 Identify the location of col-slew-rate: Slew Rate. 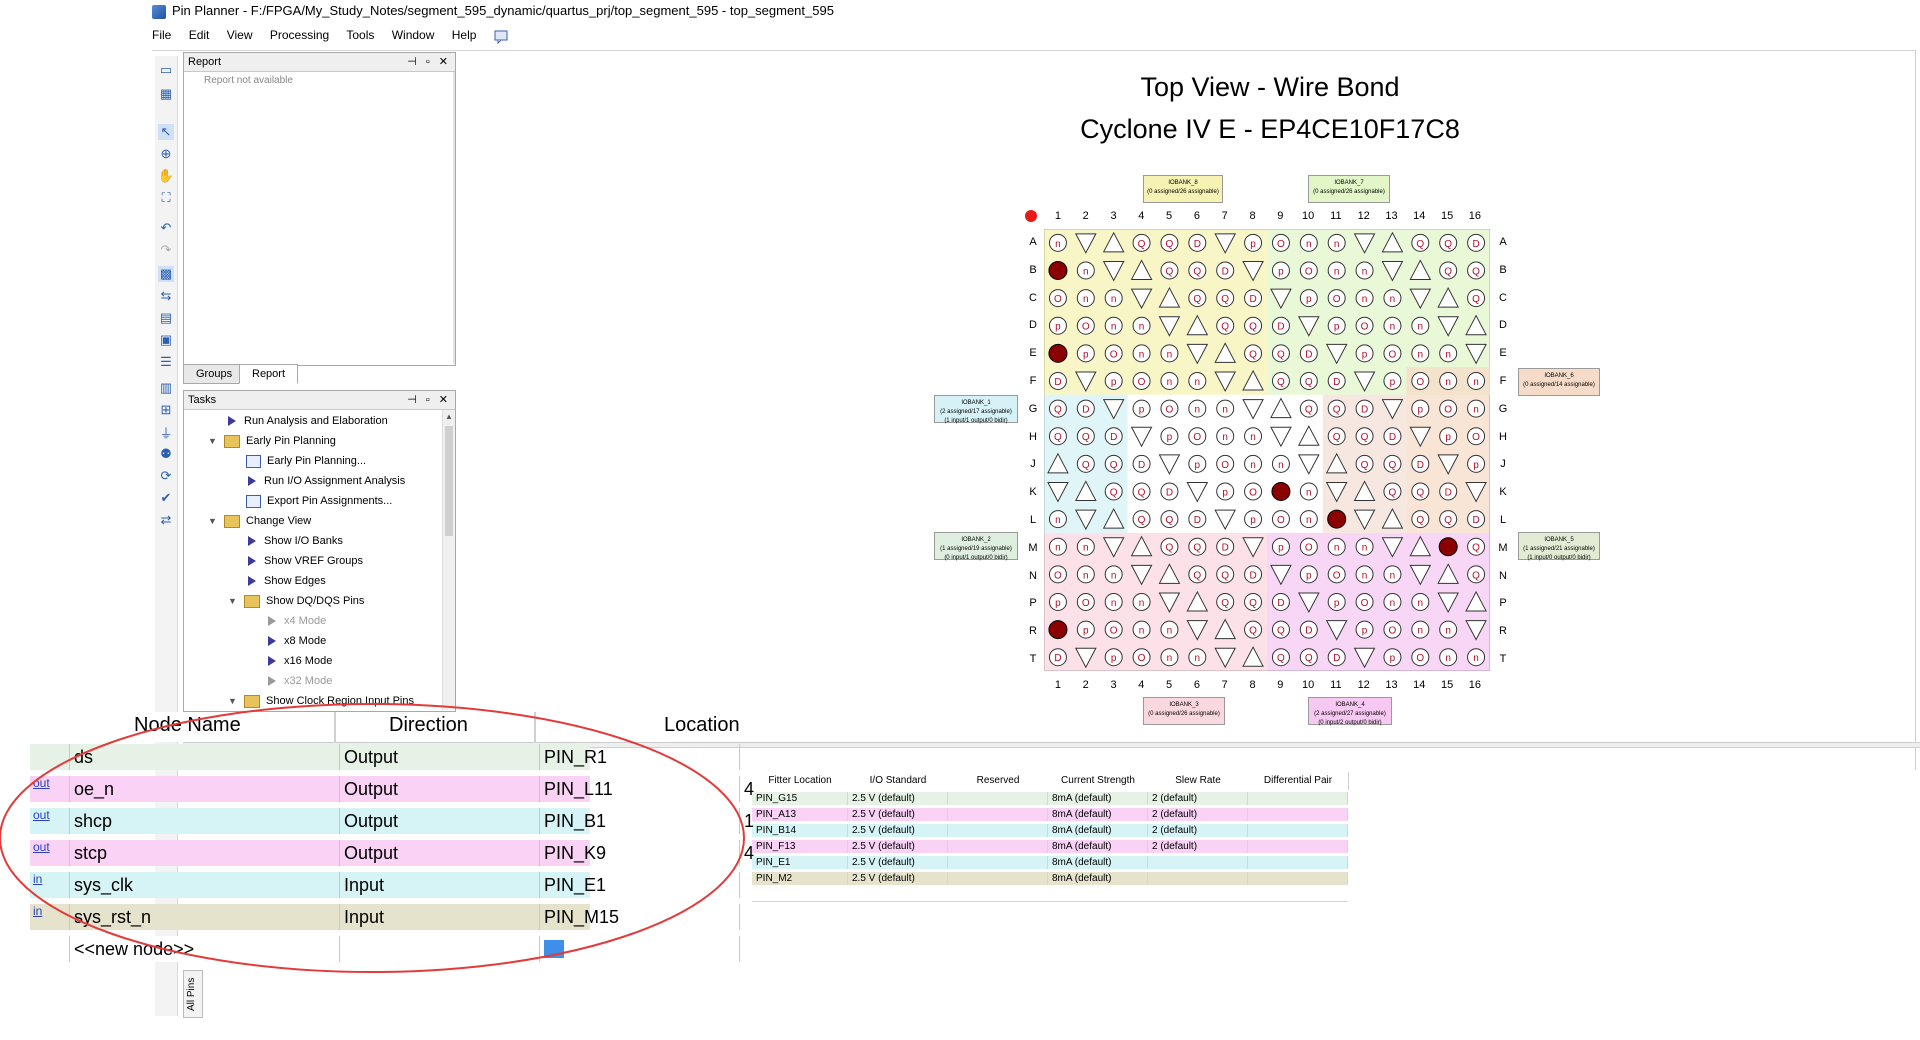
(1198, 781).